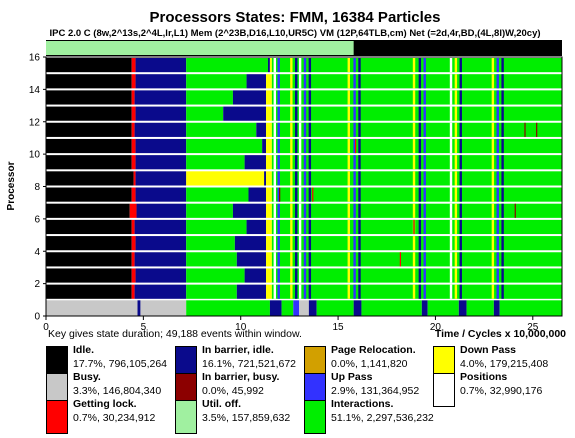 This screenshot has width=575, height=438. Describe the element at coordinates (261, 418) in the screenshot. I see `legend-count: 157,859,632` at that location.